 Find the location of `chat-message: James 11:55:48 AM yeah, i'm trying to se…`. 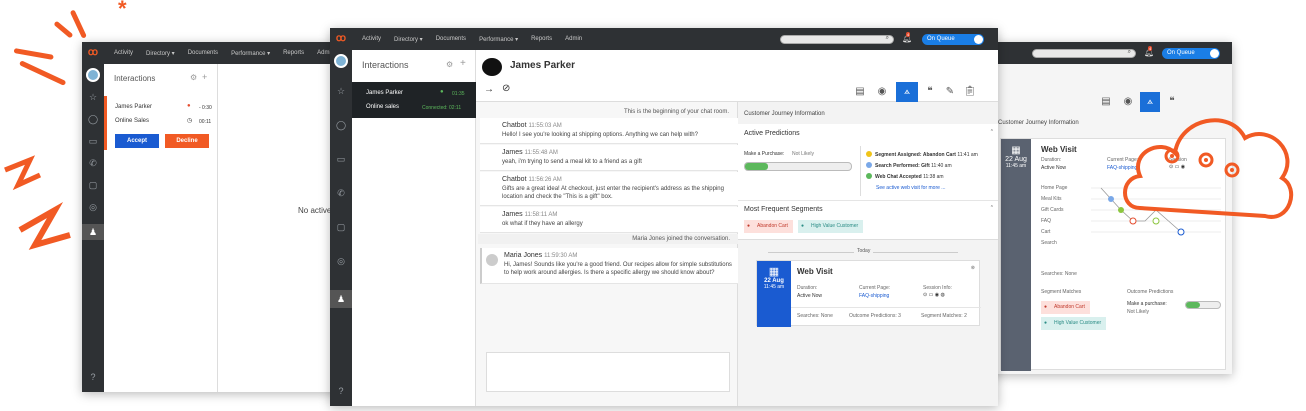

chat-message: James 11:55:48 AM yeah, i'm trying to se… is located at coordinates (609, 158).